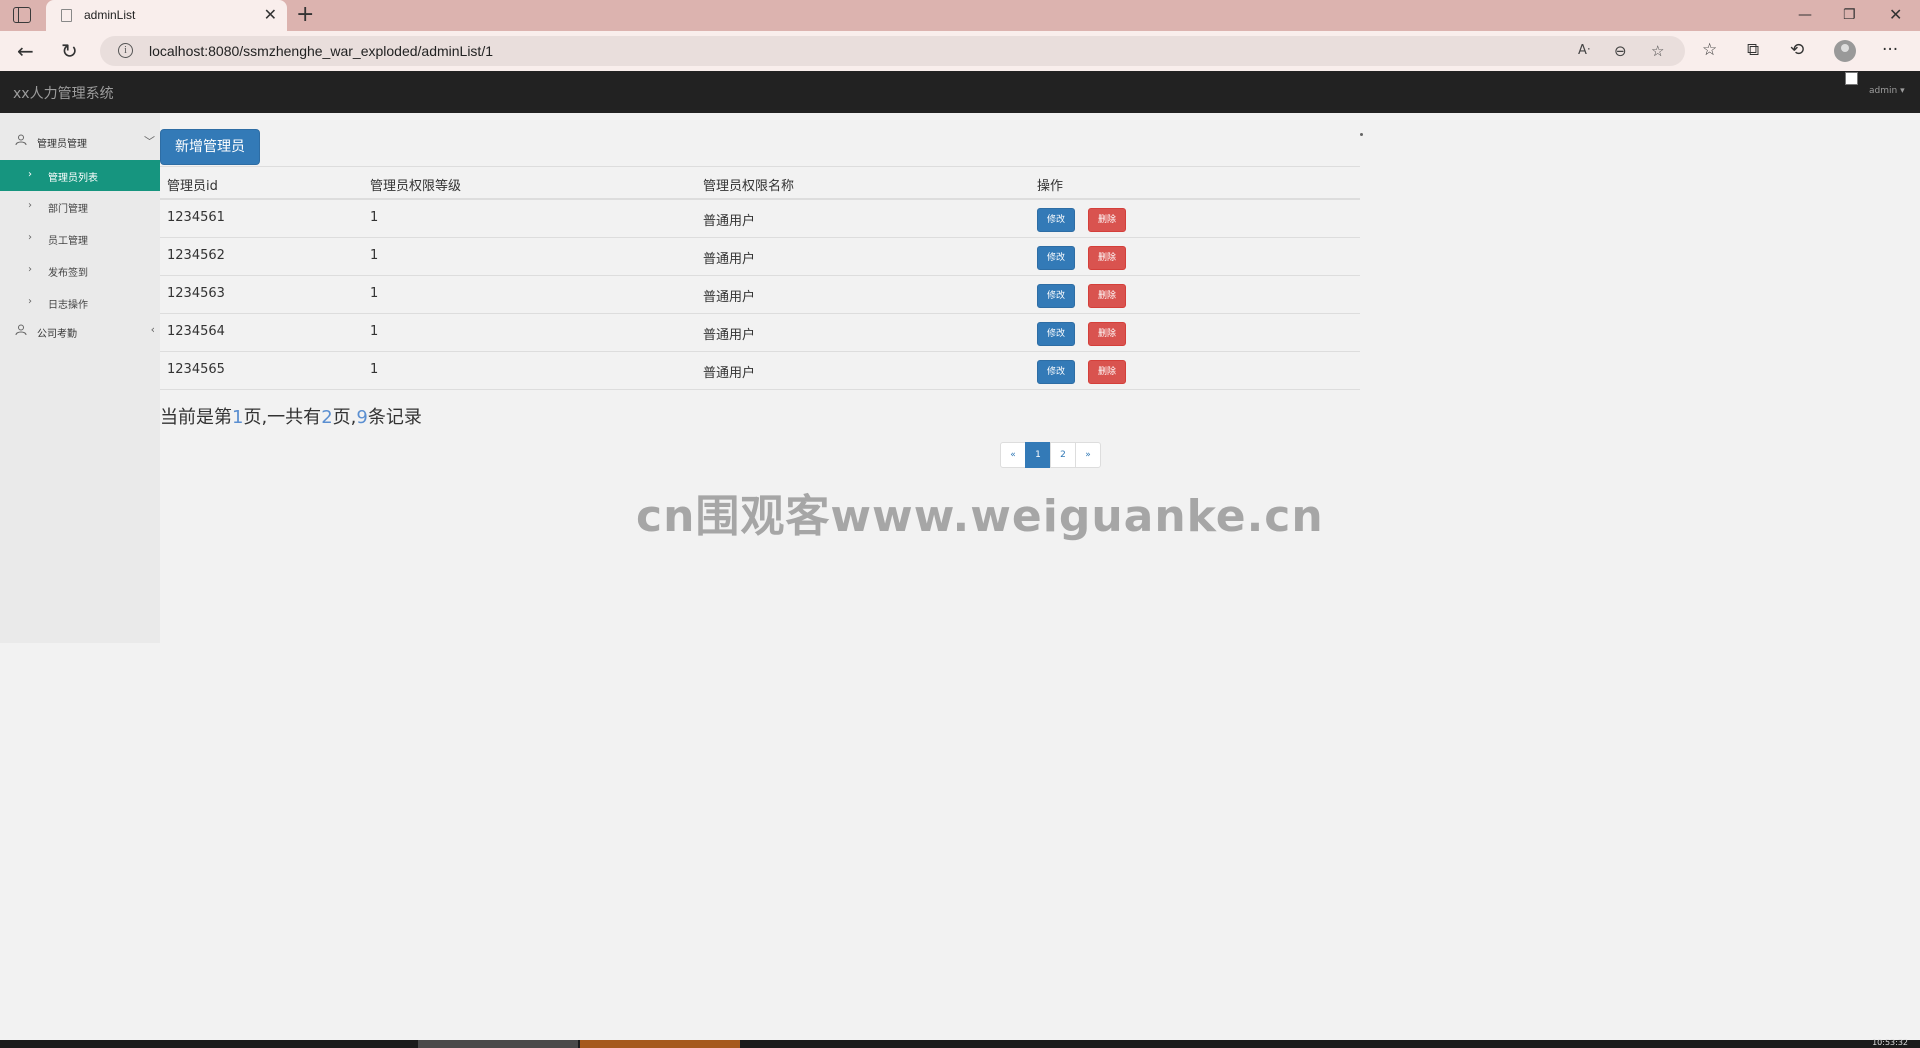 The width and height of the screenshot is (1920, 1048). I want to click on cell-admin-id: 1234561, so click(196, 217).